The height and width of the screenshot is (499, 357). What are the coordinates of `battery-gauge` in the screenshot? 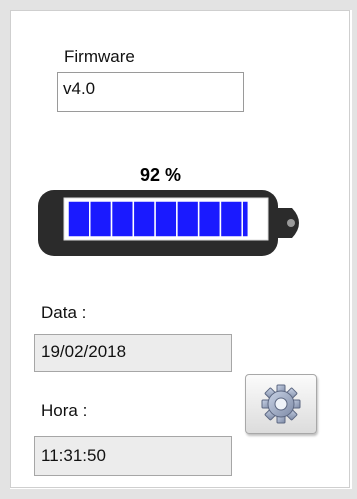 It's located at (168, 223).